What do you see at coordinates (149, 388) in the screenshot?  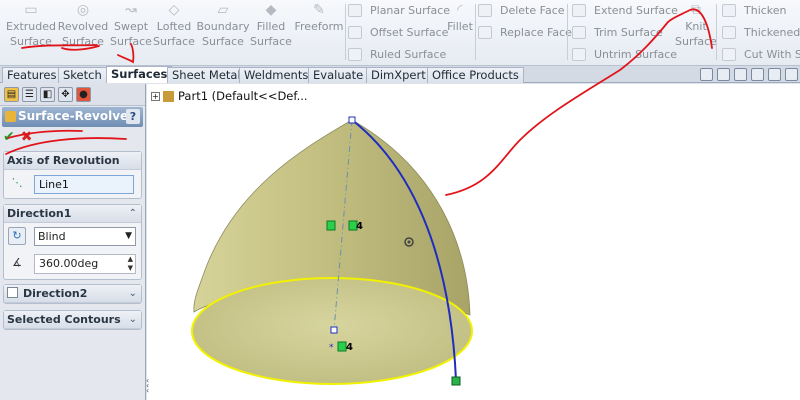 I see `panel-resize-handle: ‹ ‹ ‹` at bounding box center [149, 388].